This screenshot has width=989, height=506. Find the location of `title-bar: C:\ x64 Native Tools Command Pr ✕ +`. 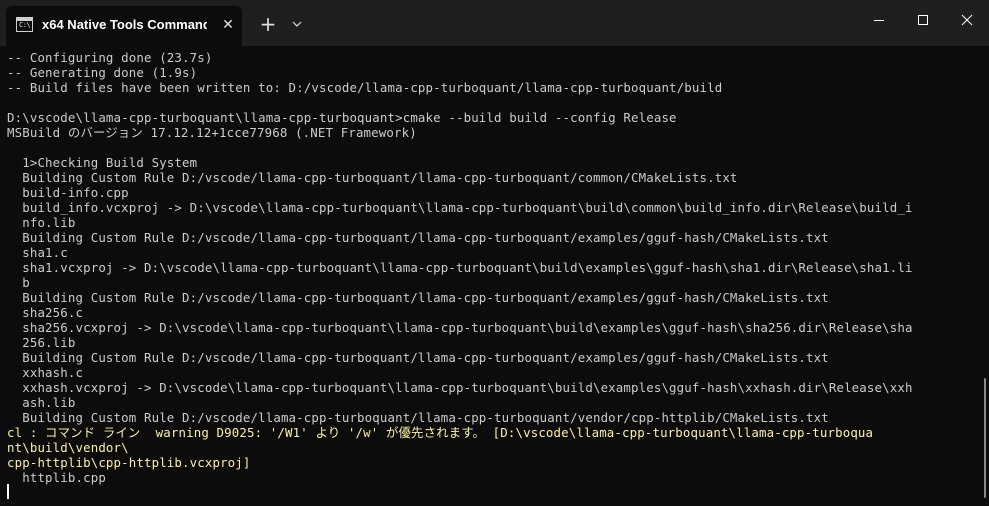

title-bar: C:\ x64 Native Tools Command Pr ✕ + is located at coordinates (494, 23).